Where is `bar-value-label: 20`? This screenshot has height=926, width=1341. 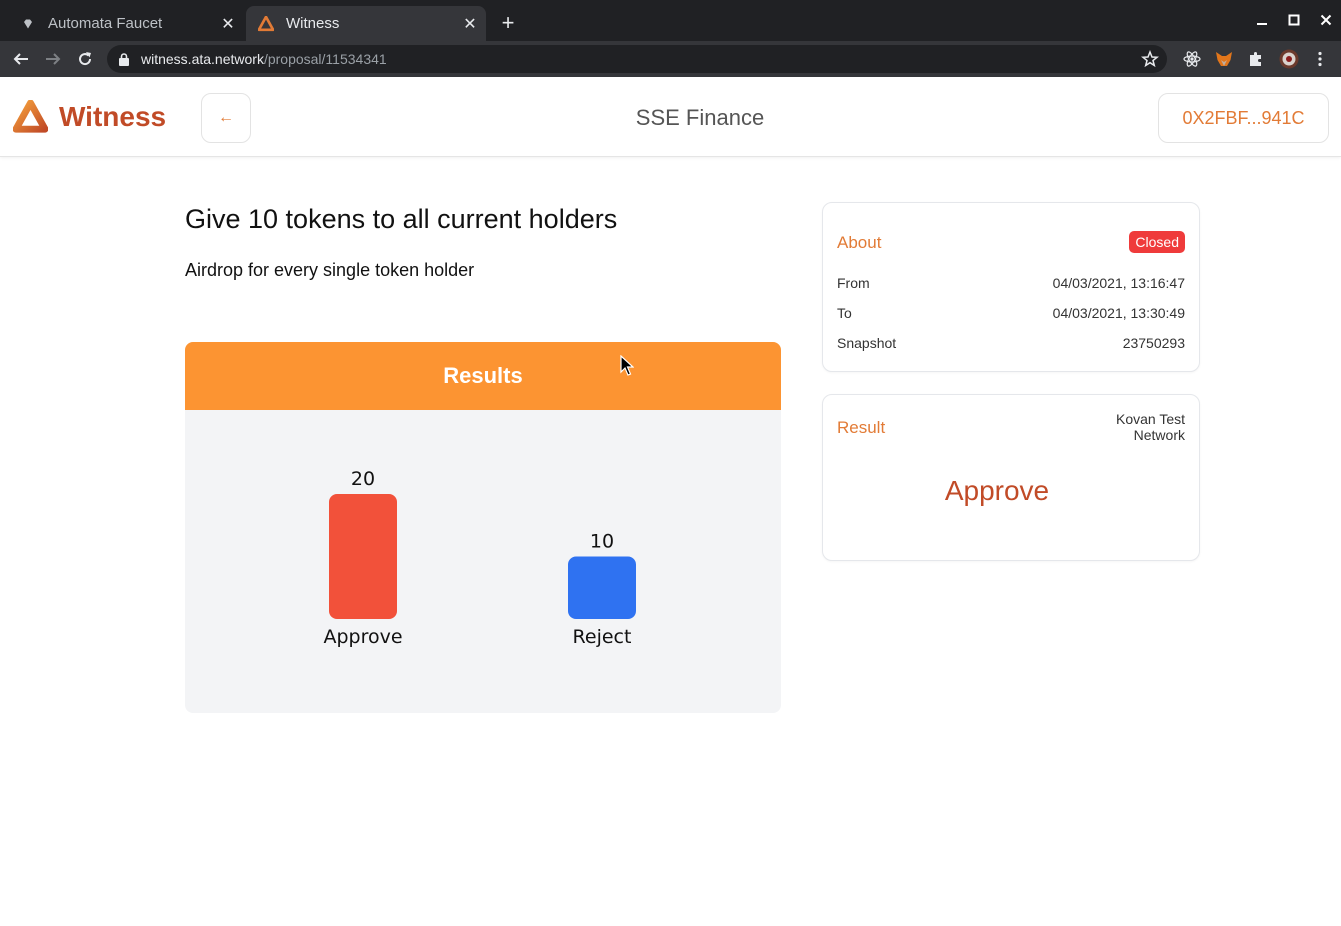 bar-value-label: 20 is located at coordinates (363, 479).